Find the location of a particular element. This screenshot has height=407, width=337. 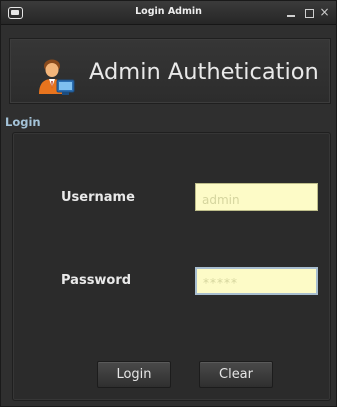

close-icon: × is located at coordinates (324, 12).